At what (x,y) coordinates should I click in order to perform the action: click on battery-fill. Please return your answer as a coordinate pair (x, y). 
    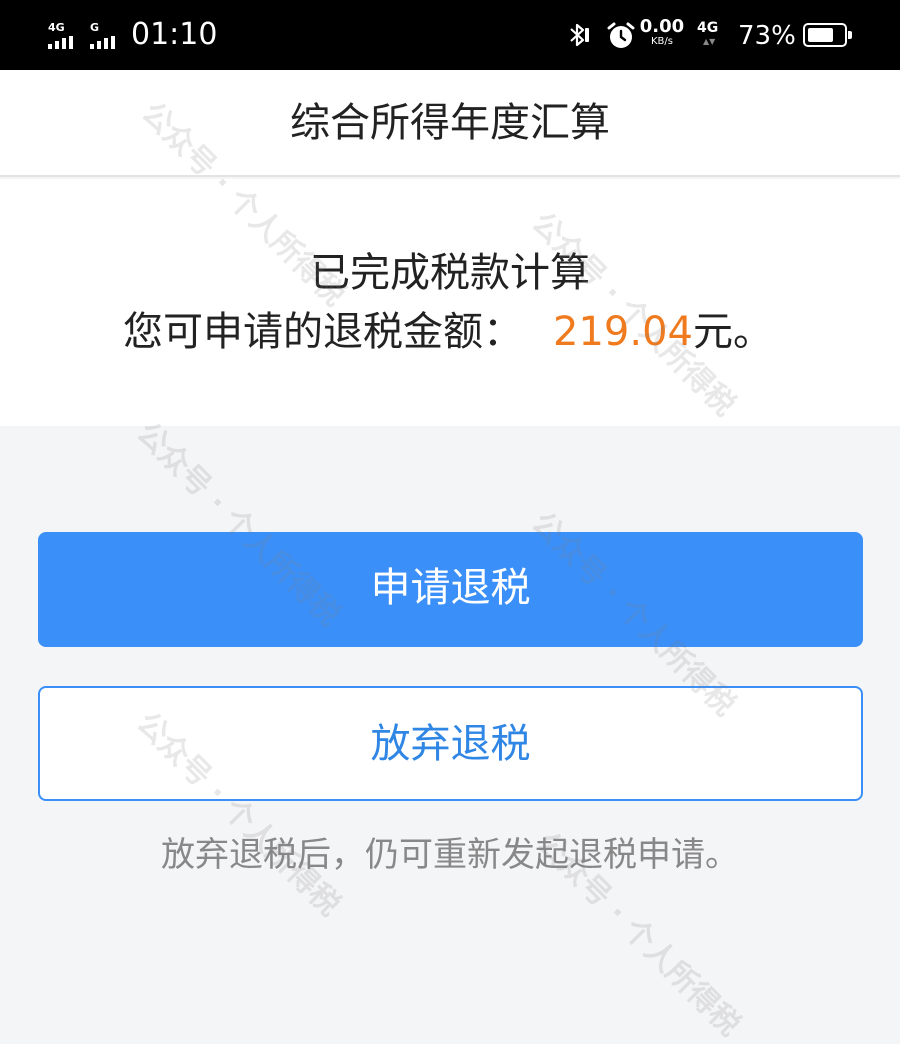
    Looking at the image, I should click on (820, 35).